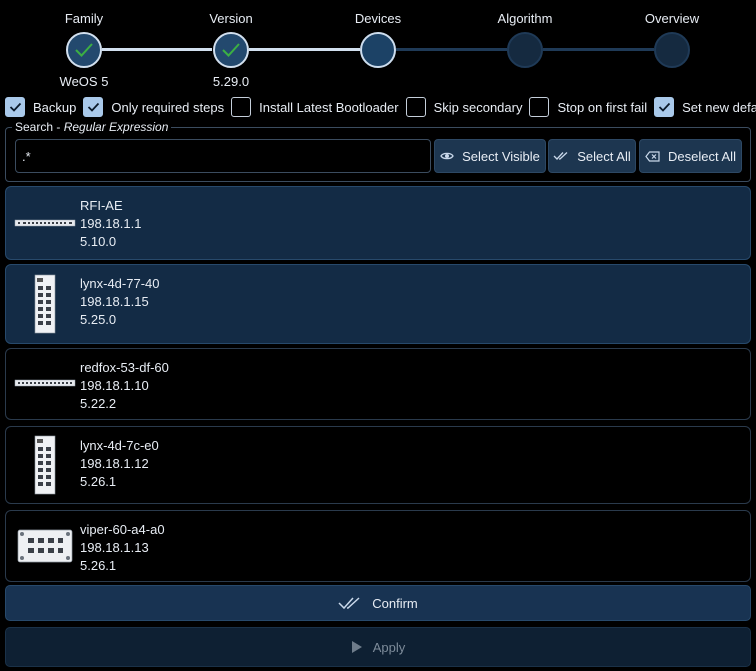 The image size is (756, 671). I want to click on device-name: redfox-53-df-60, so click(124, 367).